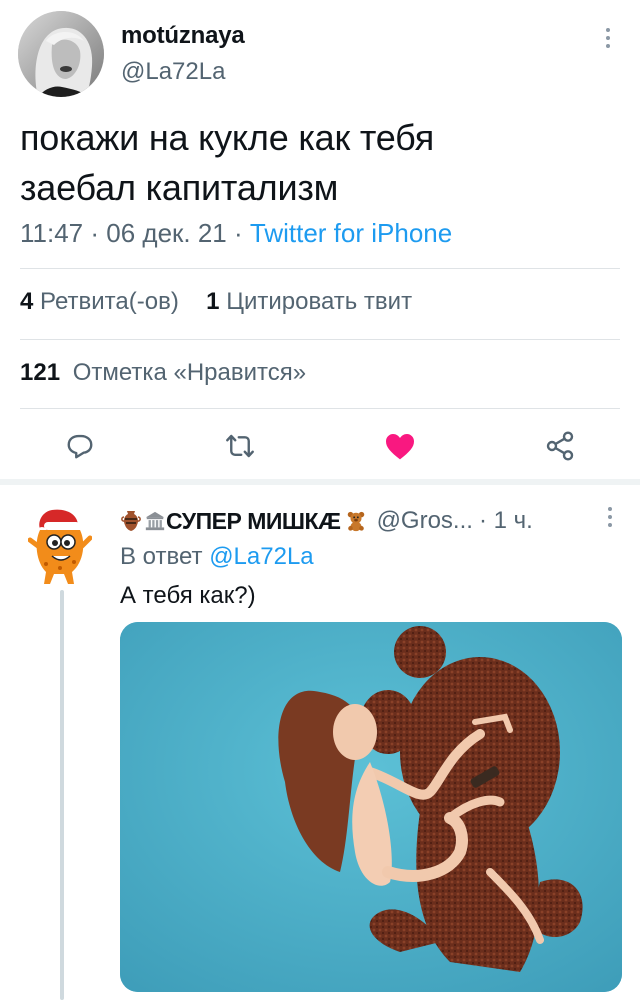 Image resolution: width=640 pixels, height=1000 pixels. Describe the element at coordinates (155, 521) in the screenshot. I see `classical-building-emoji-icon` at that location.